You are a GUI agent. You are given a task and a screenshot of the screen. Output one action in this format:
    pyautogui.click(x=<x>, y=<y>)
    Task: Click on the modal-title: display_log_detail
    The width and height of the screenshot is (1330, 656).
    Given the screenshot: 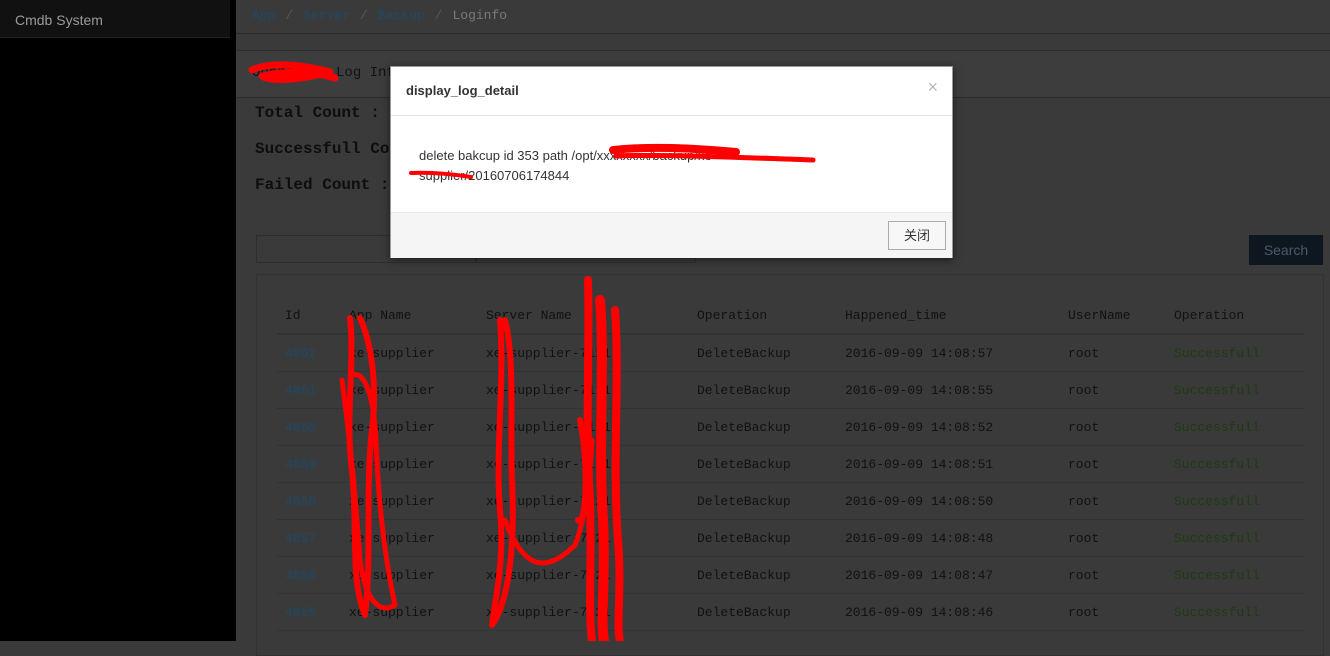 What is the action you would take?
    pyautogui.click(x=462, y=90)
    